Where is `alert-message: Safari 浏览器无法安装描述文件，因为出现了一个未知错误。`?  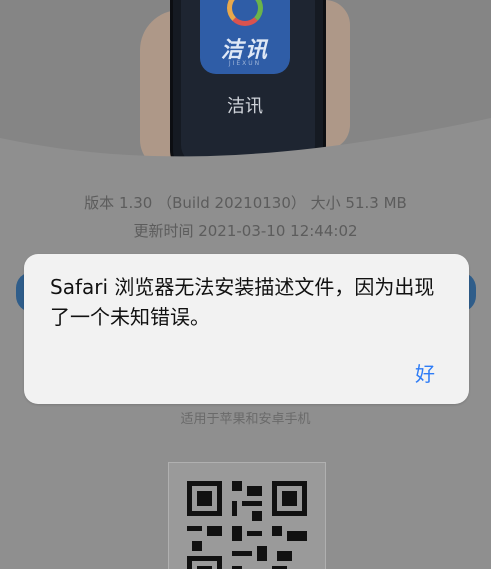 alert-message: Safari 浏览器无法安装描述文件，因为出现了一个未知错误。 is located at coordinates (242, 302).